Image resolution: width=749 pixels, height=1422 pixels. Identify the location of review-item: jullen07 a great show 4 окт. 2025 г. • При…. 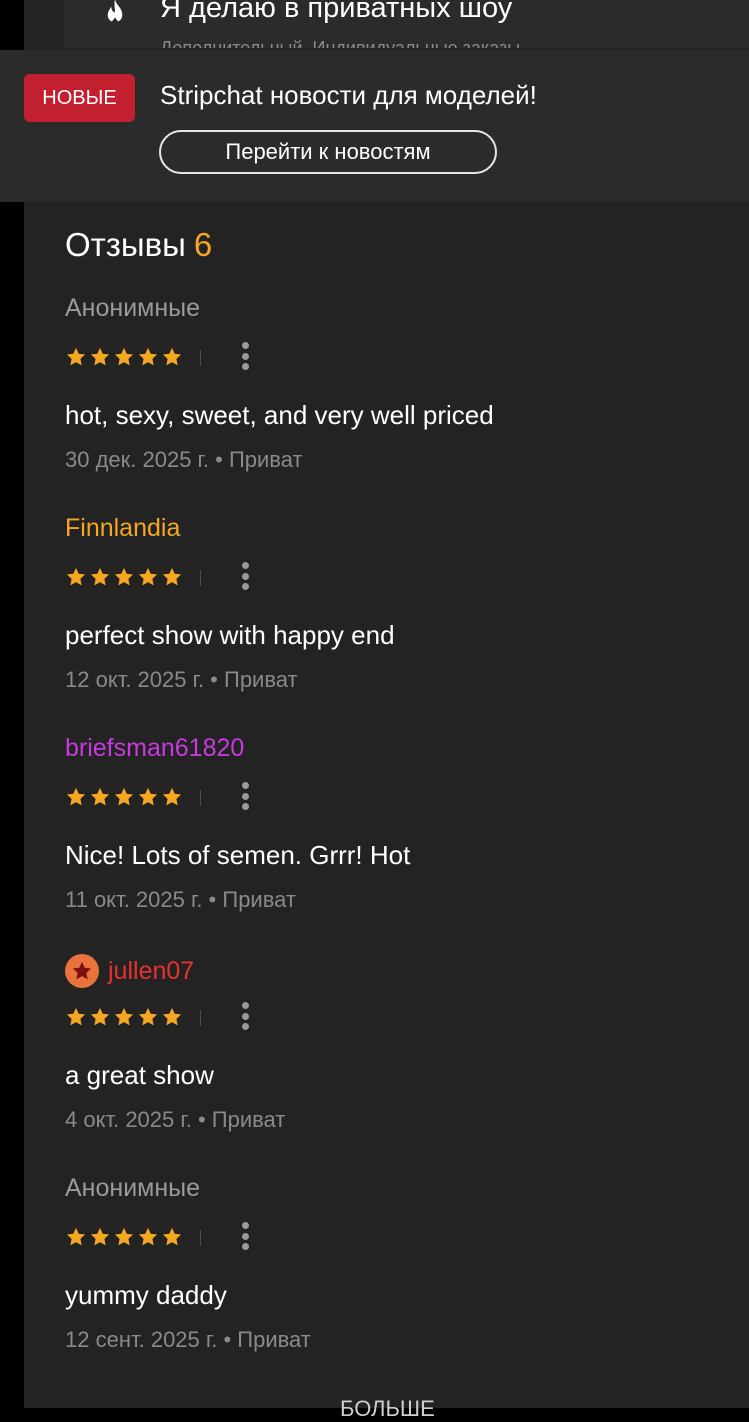
(385, 1054).